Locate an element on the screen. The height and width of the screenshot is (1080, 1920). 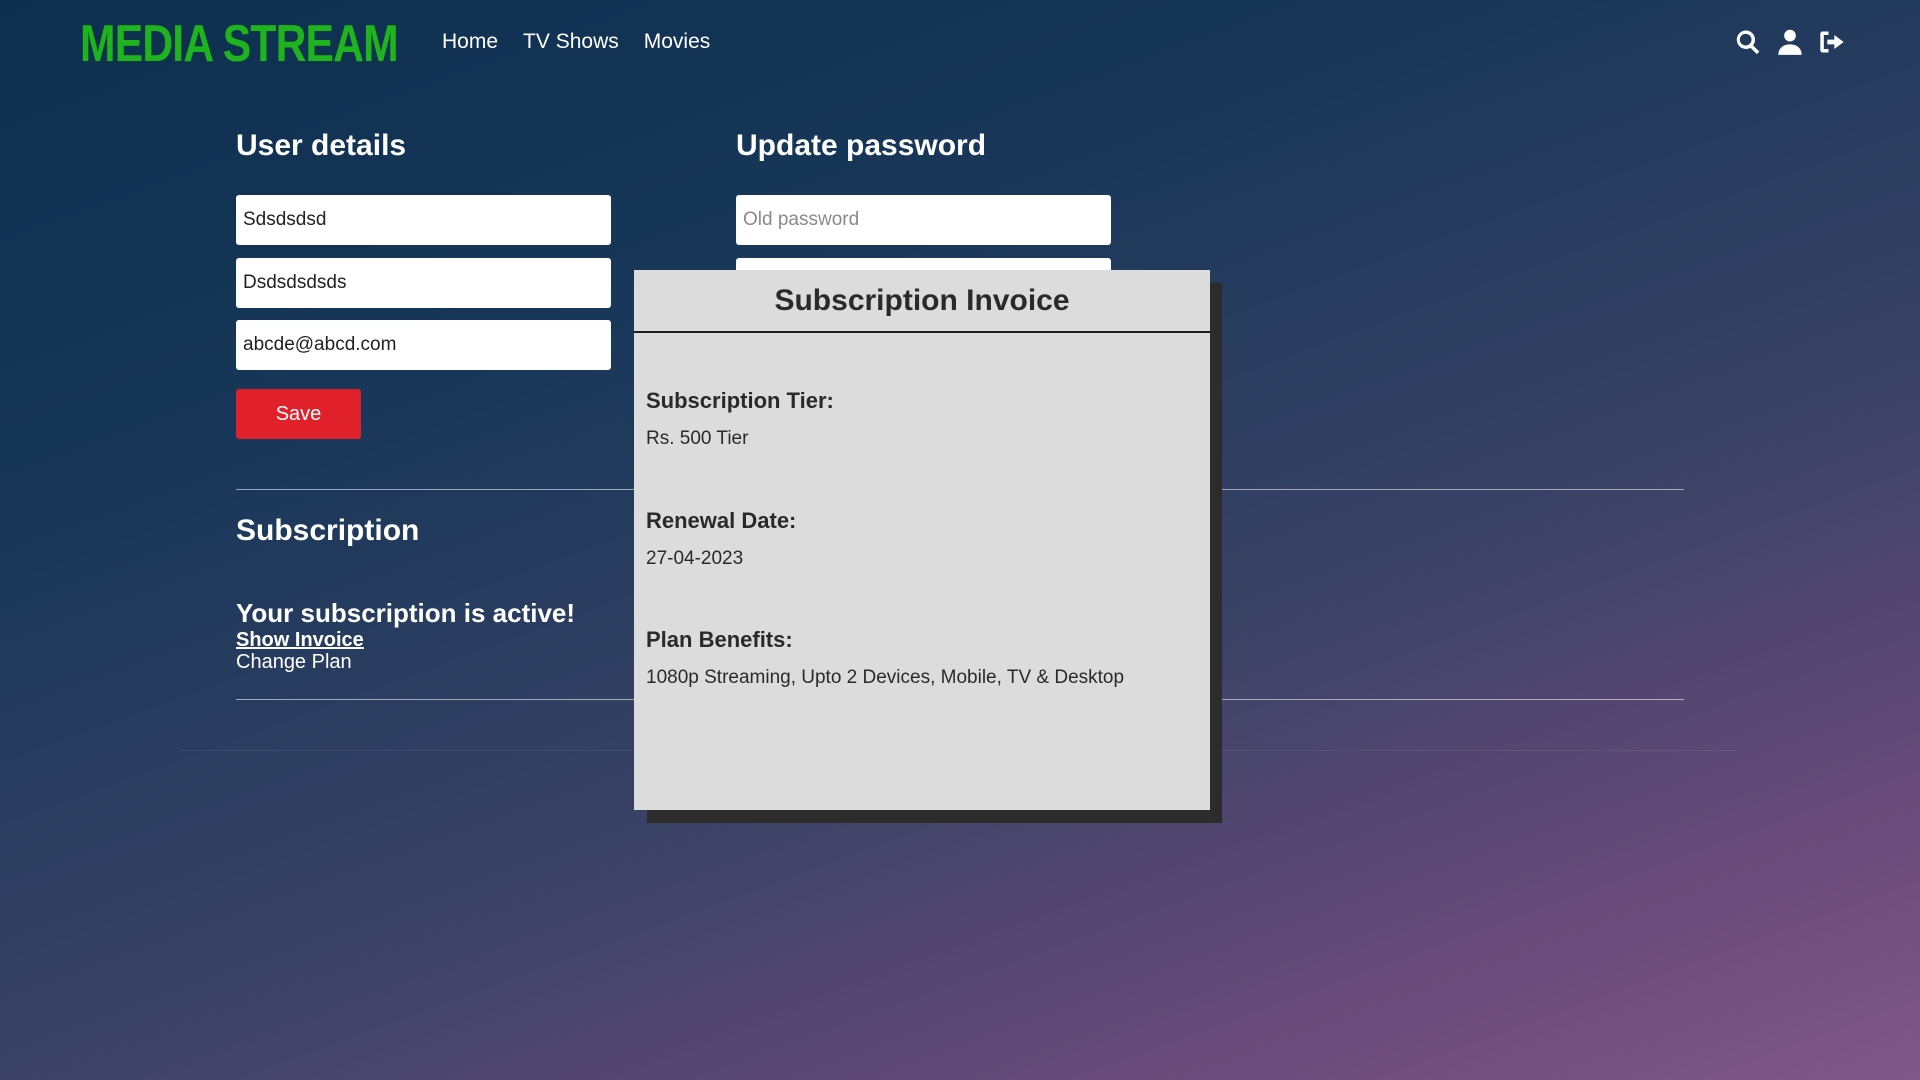
main-nav: Home TV Shows Movies is located at coordinates (576, 42).